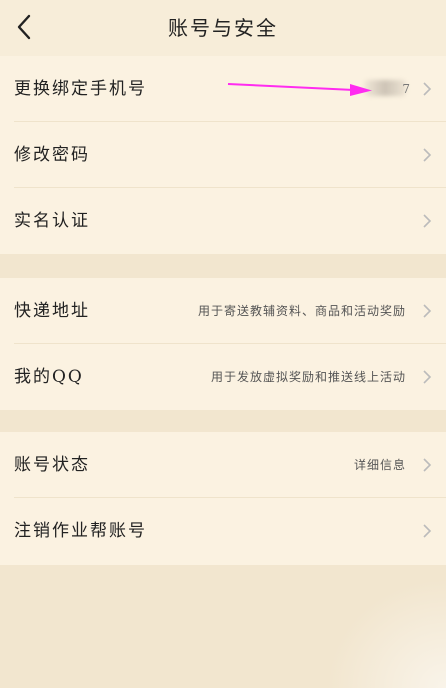  I want to click on row-change-phone: 更换绑定手机号 7, so click(223, 89).